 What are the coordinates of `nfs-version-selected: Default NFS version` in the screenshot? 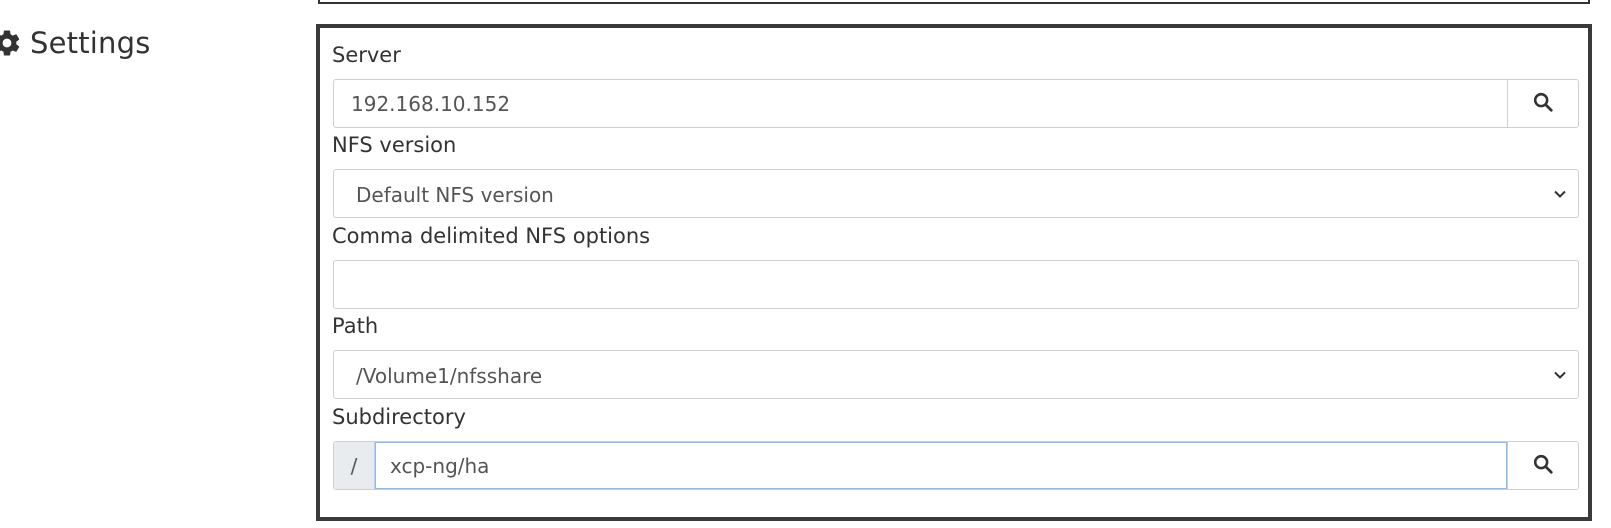 It's located at (455, 195).